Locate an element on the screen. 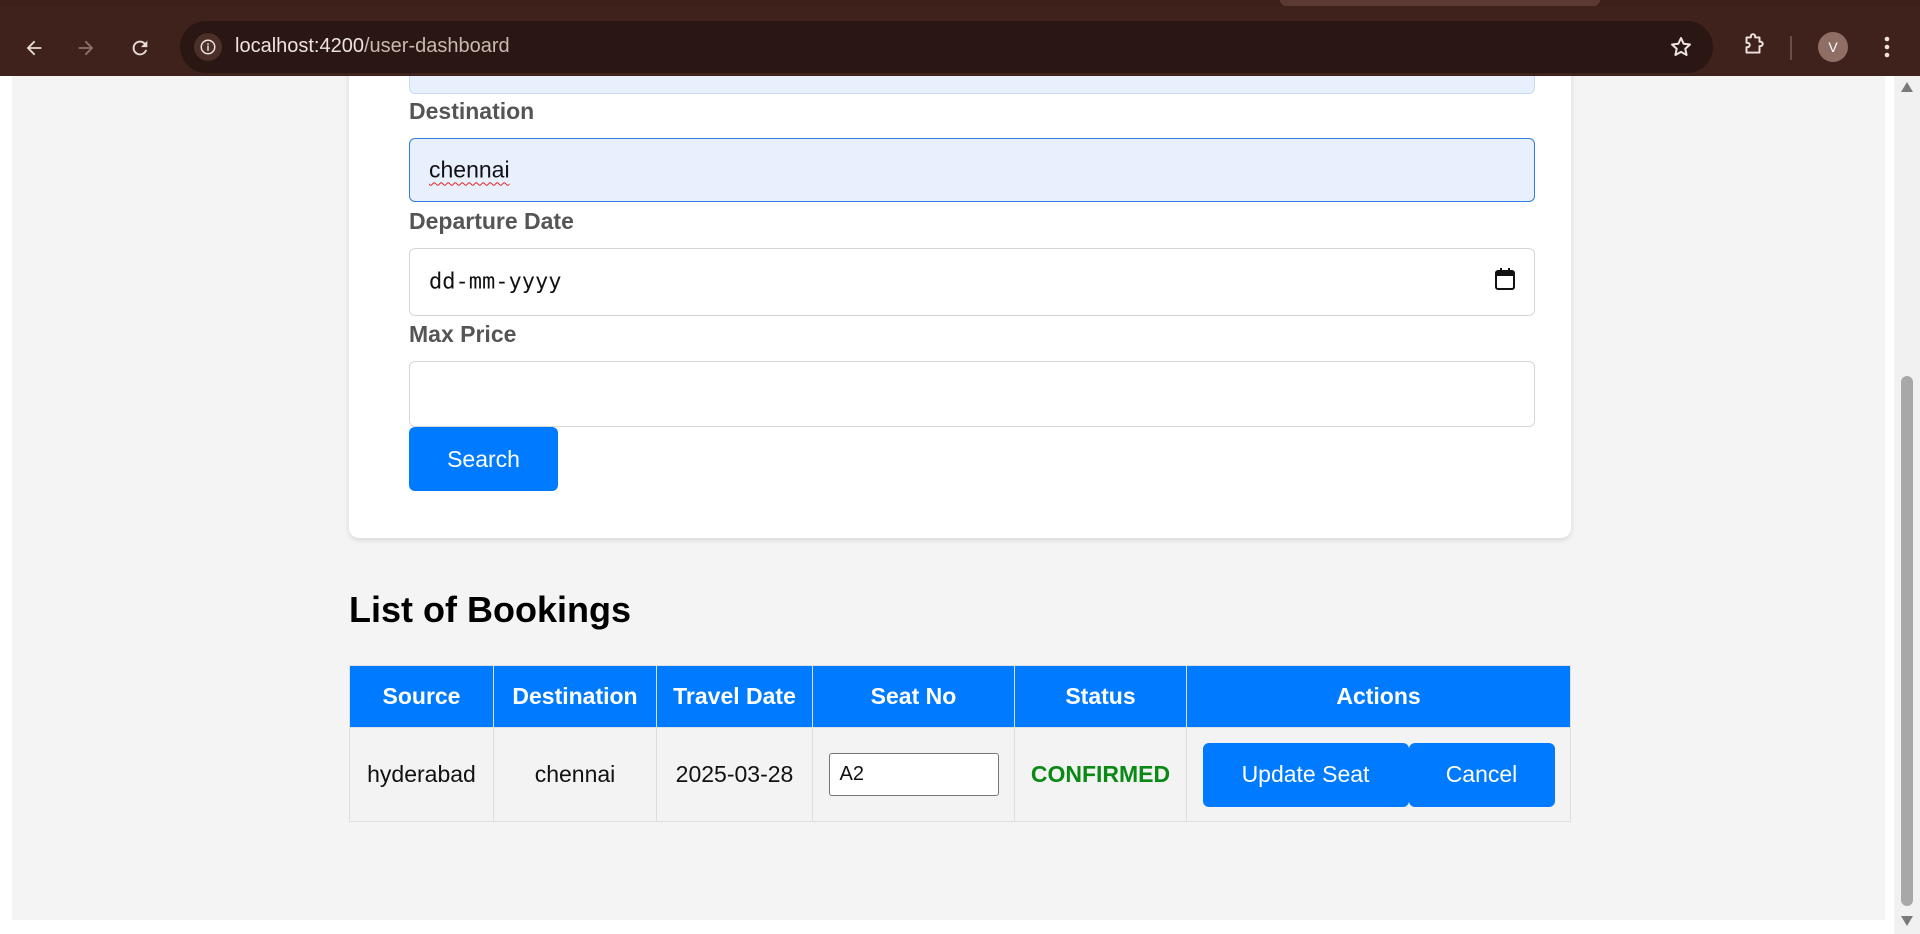 Image resolution: width=1920 pixels, height=934 pixels. departure-date-input: dd-mm-yyyy is located at coordinates (972, 282).